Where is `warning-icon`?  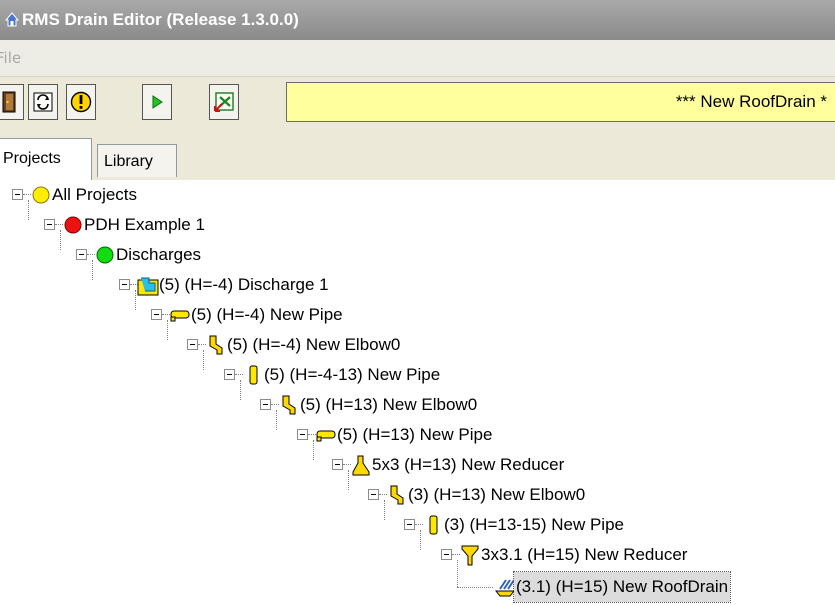 warning-icon is located at coordinates (81, 102).